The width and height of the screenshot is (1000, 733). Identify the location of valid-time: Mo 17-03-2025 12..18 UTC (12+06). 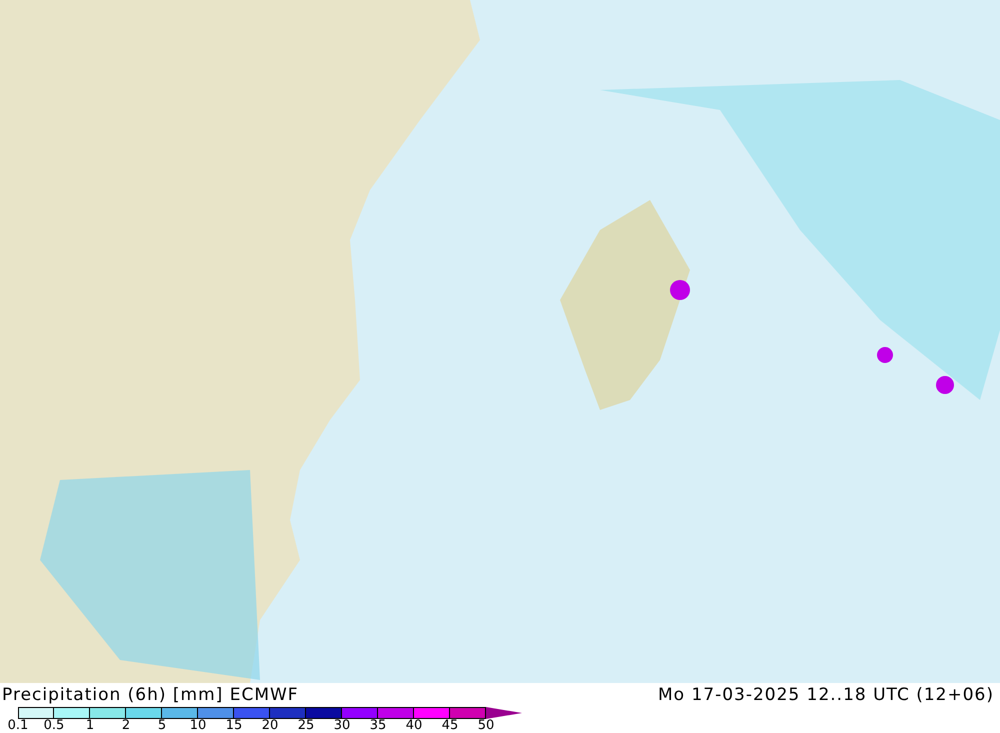
(826, 695).